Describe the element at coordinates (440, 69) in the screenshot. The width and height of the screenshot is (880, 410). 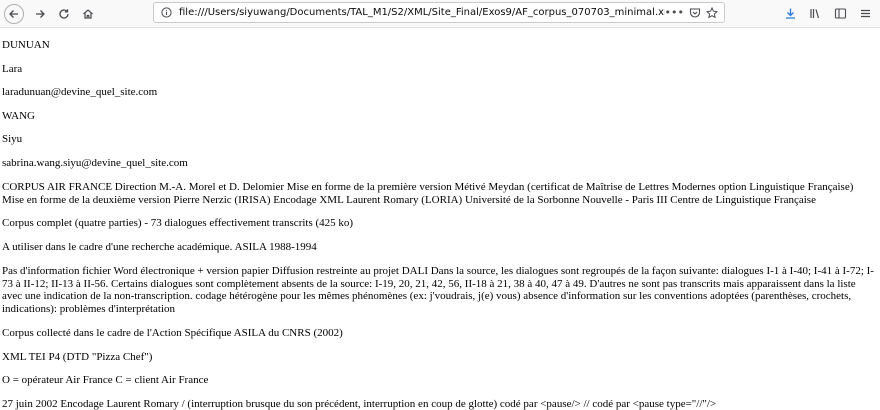
I see `forename-line: Lara` at that location.